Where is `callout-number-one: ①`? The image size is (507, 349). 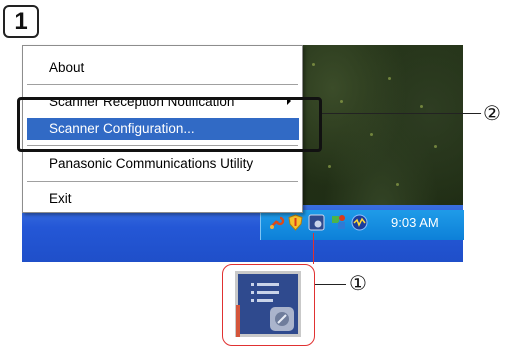 callout-number-one: ① is located at coordinates (358, 283).